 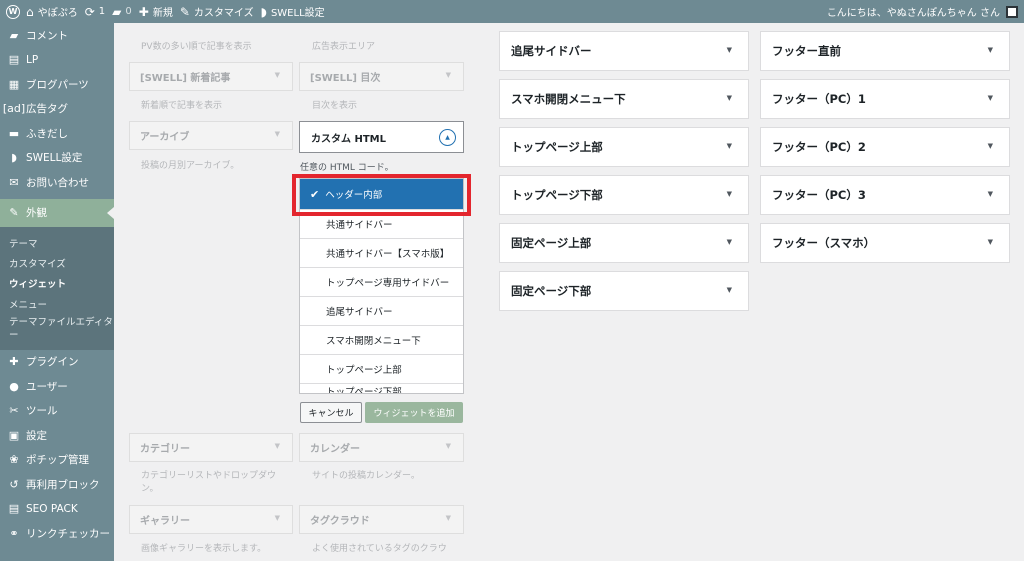 I want to click on cancel-button: キャンセル, so click(x=331, y=412).